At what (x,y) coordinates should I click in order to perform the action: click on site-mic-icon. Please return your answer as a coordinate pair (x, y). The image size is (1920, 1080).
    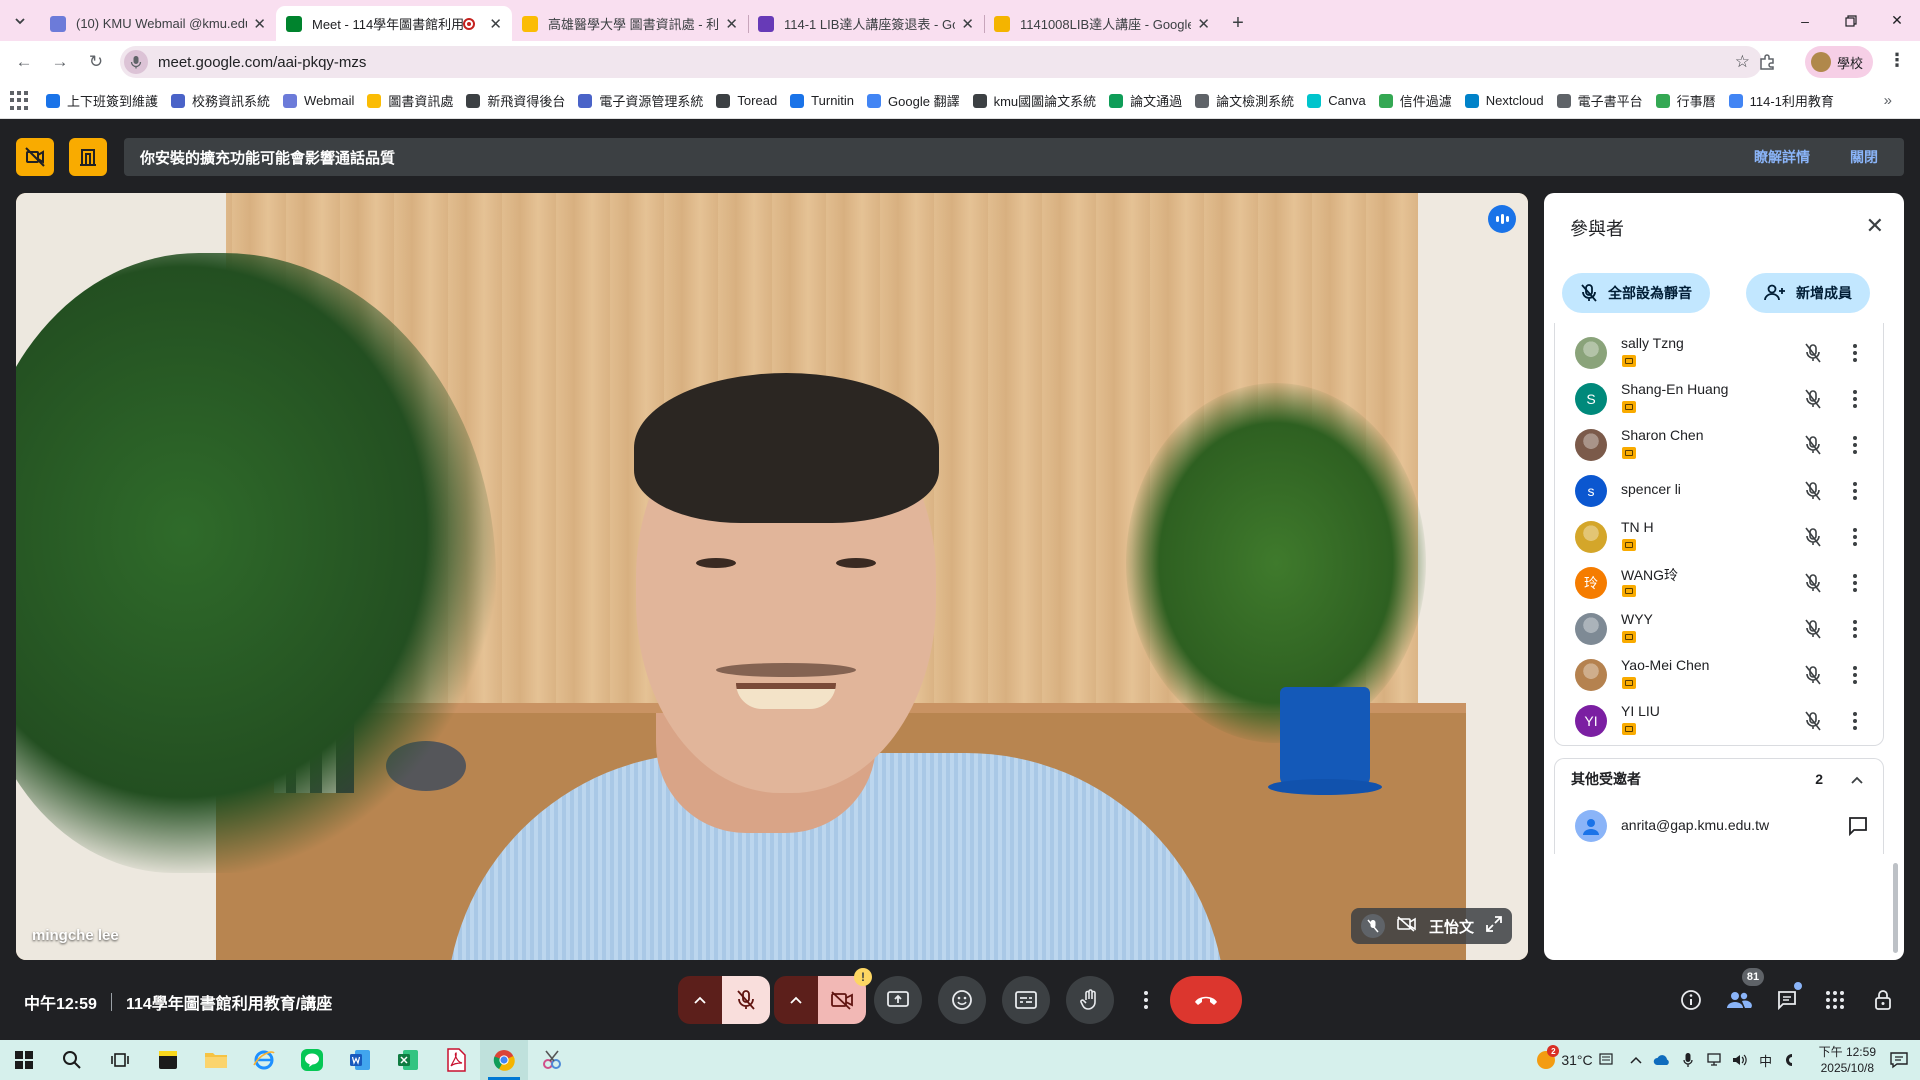
    Looking at the image, I should click on (136, 62).